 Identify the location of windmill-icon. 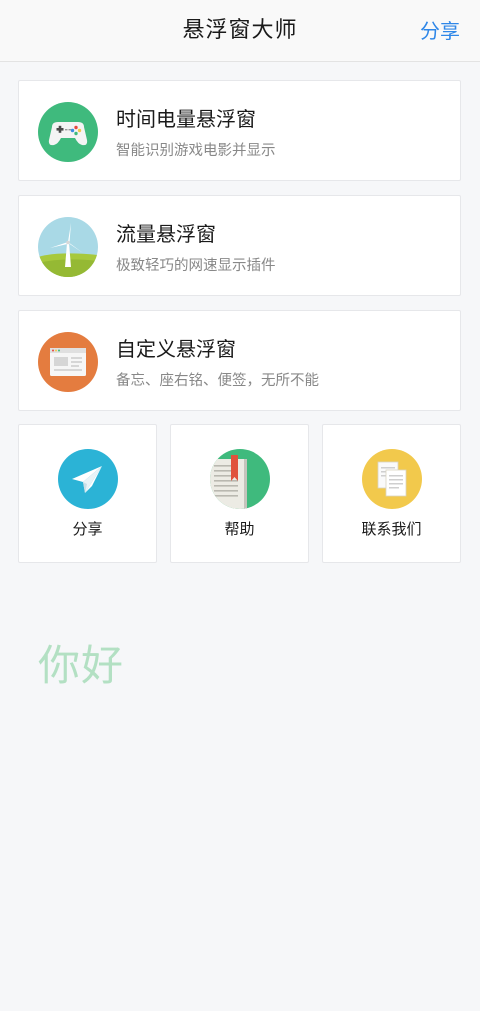
(68, 247).